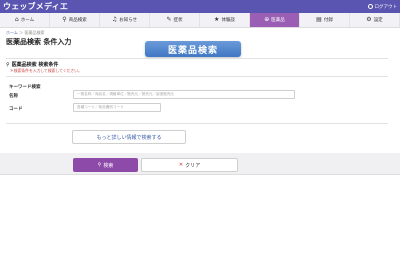  I want to click on nav-item-news: ♫ お知らせ, so click(125, 20).